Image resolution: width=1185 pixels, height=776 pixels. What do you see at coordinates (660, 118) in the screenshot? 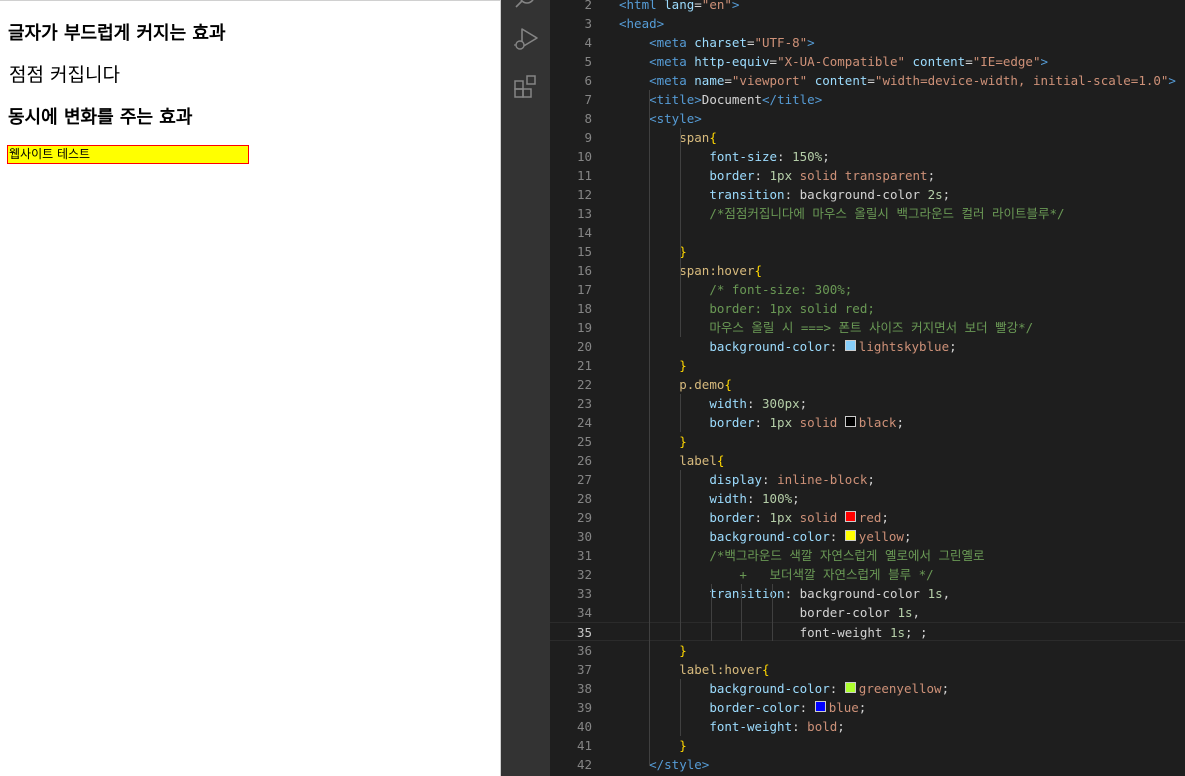
I see `code-text: <style>` at bounding box center [660, 118].